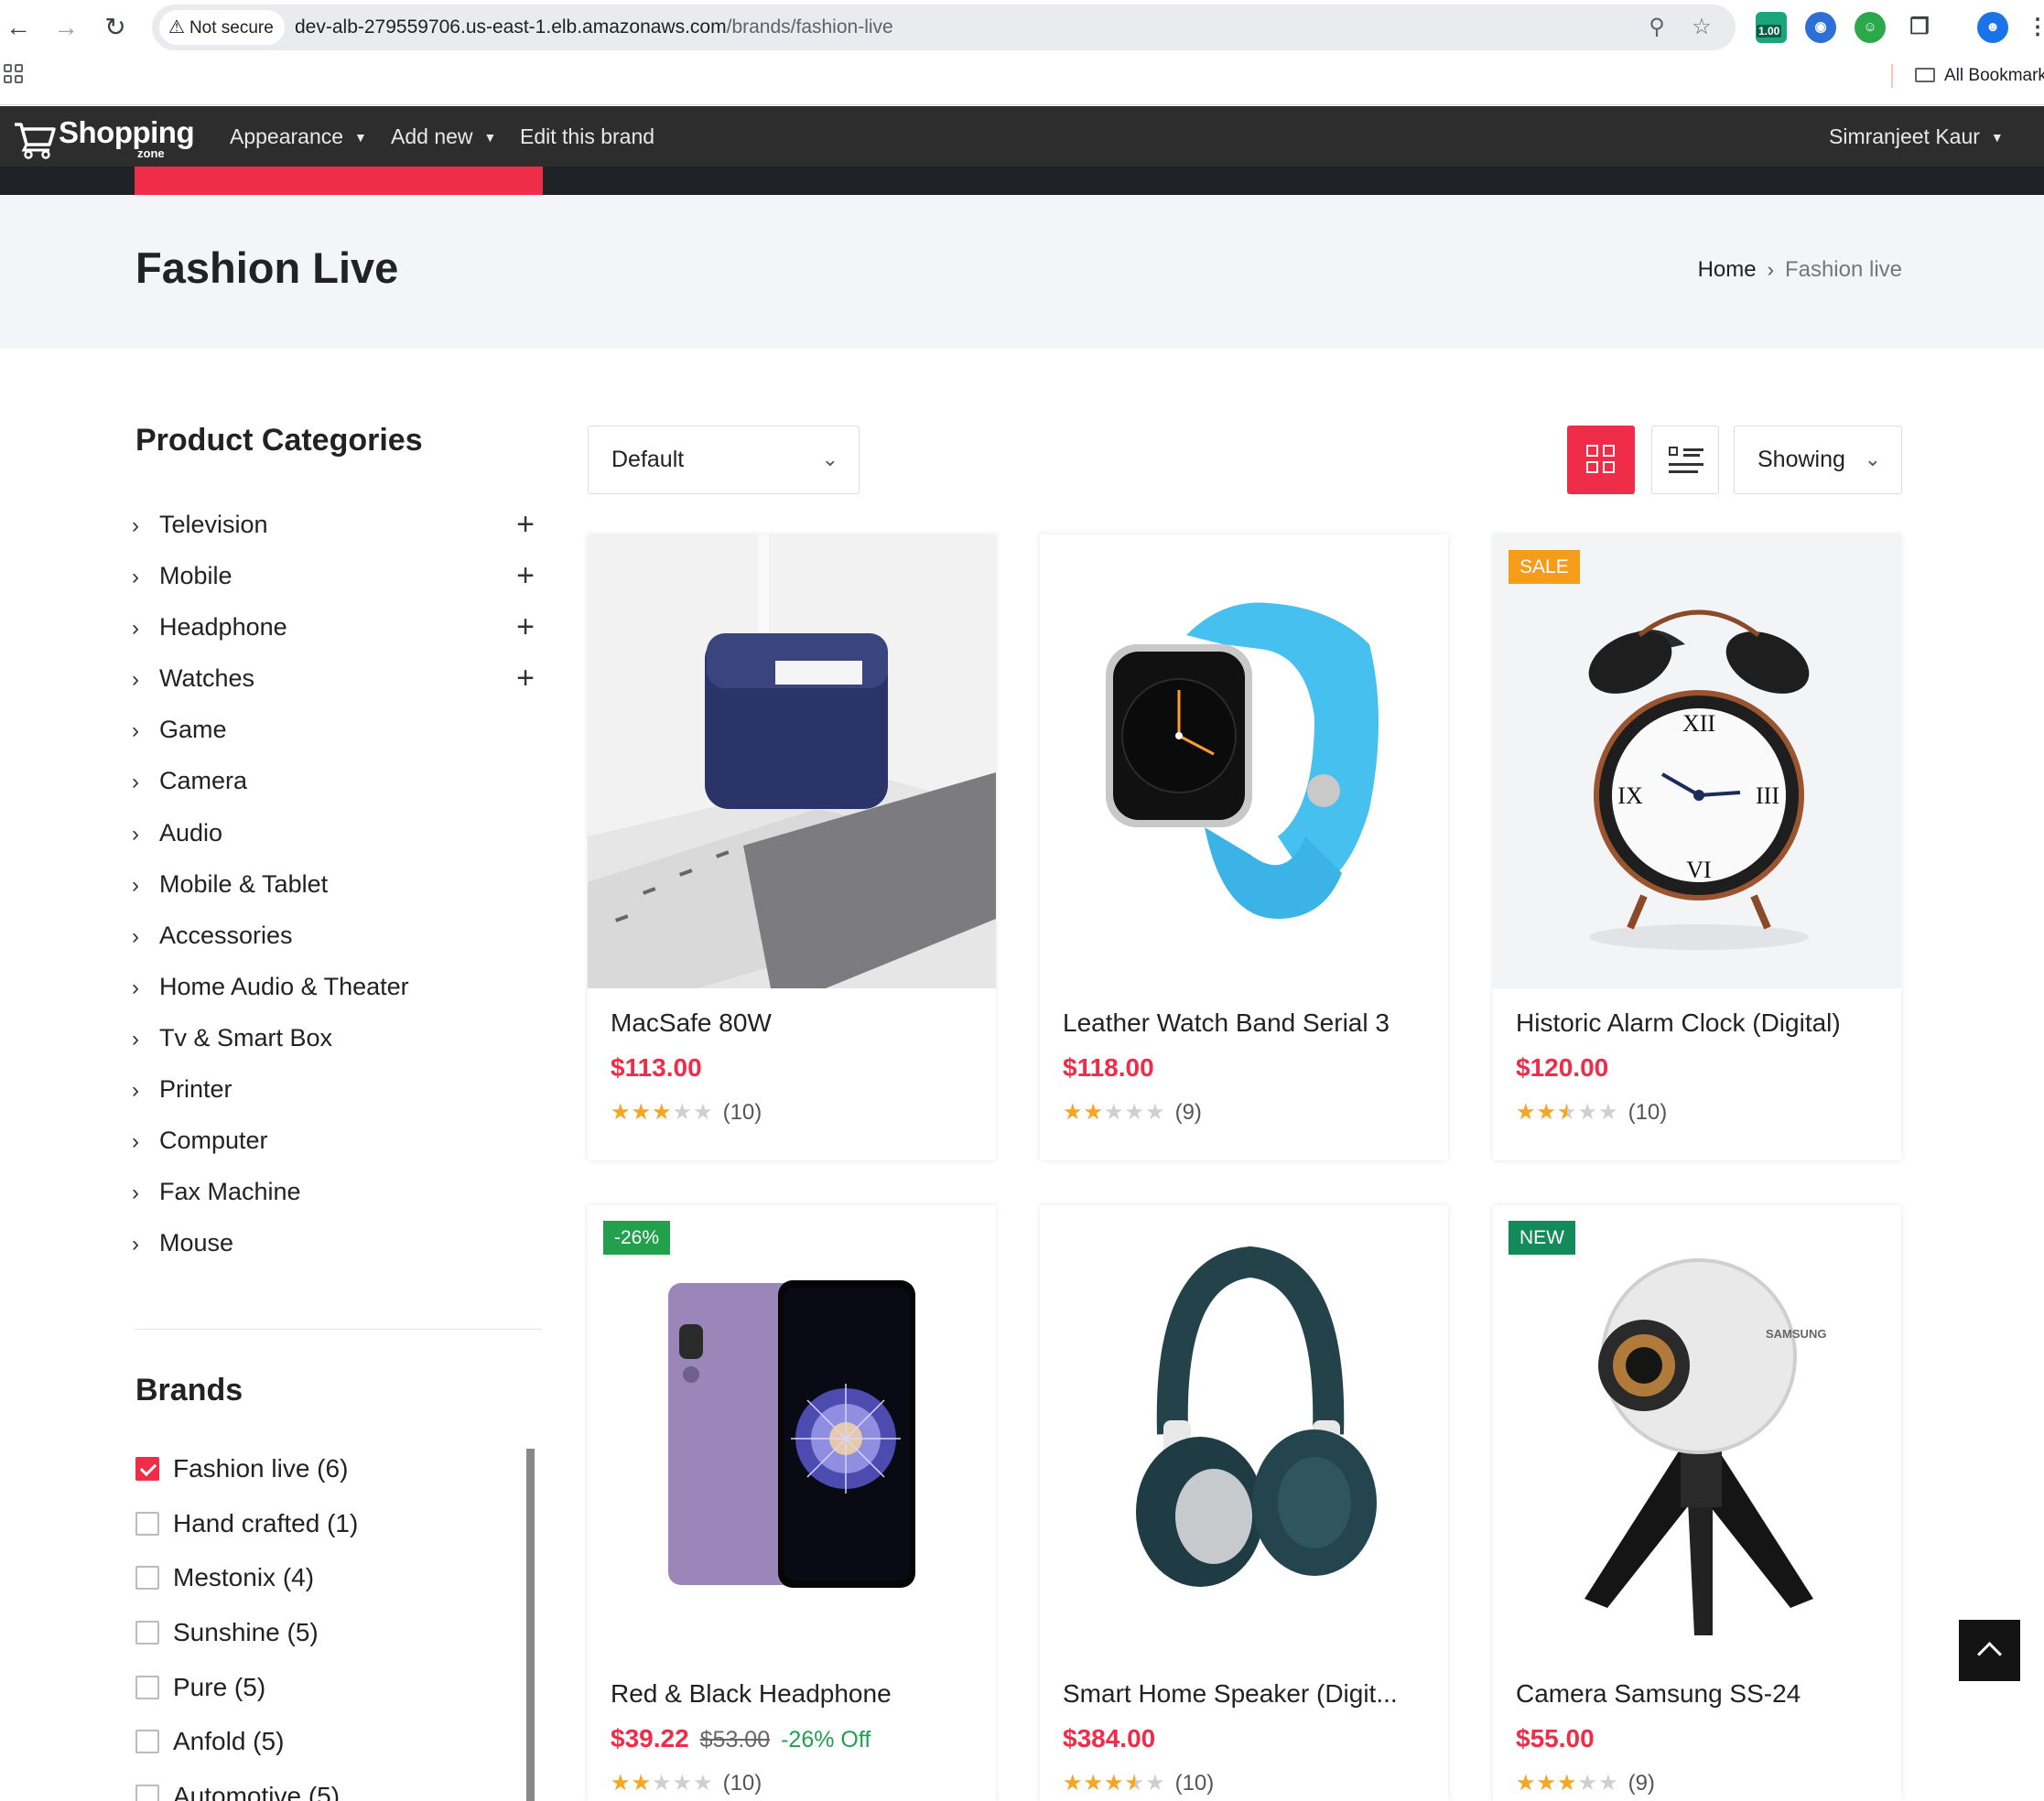 Image resolution: width=2044 pixels, height=1801 pixels. I want to click on brand-filter-item: Fashion live (6), so click(328, 1468).